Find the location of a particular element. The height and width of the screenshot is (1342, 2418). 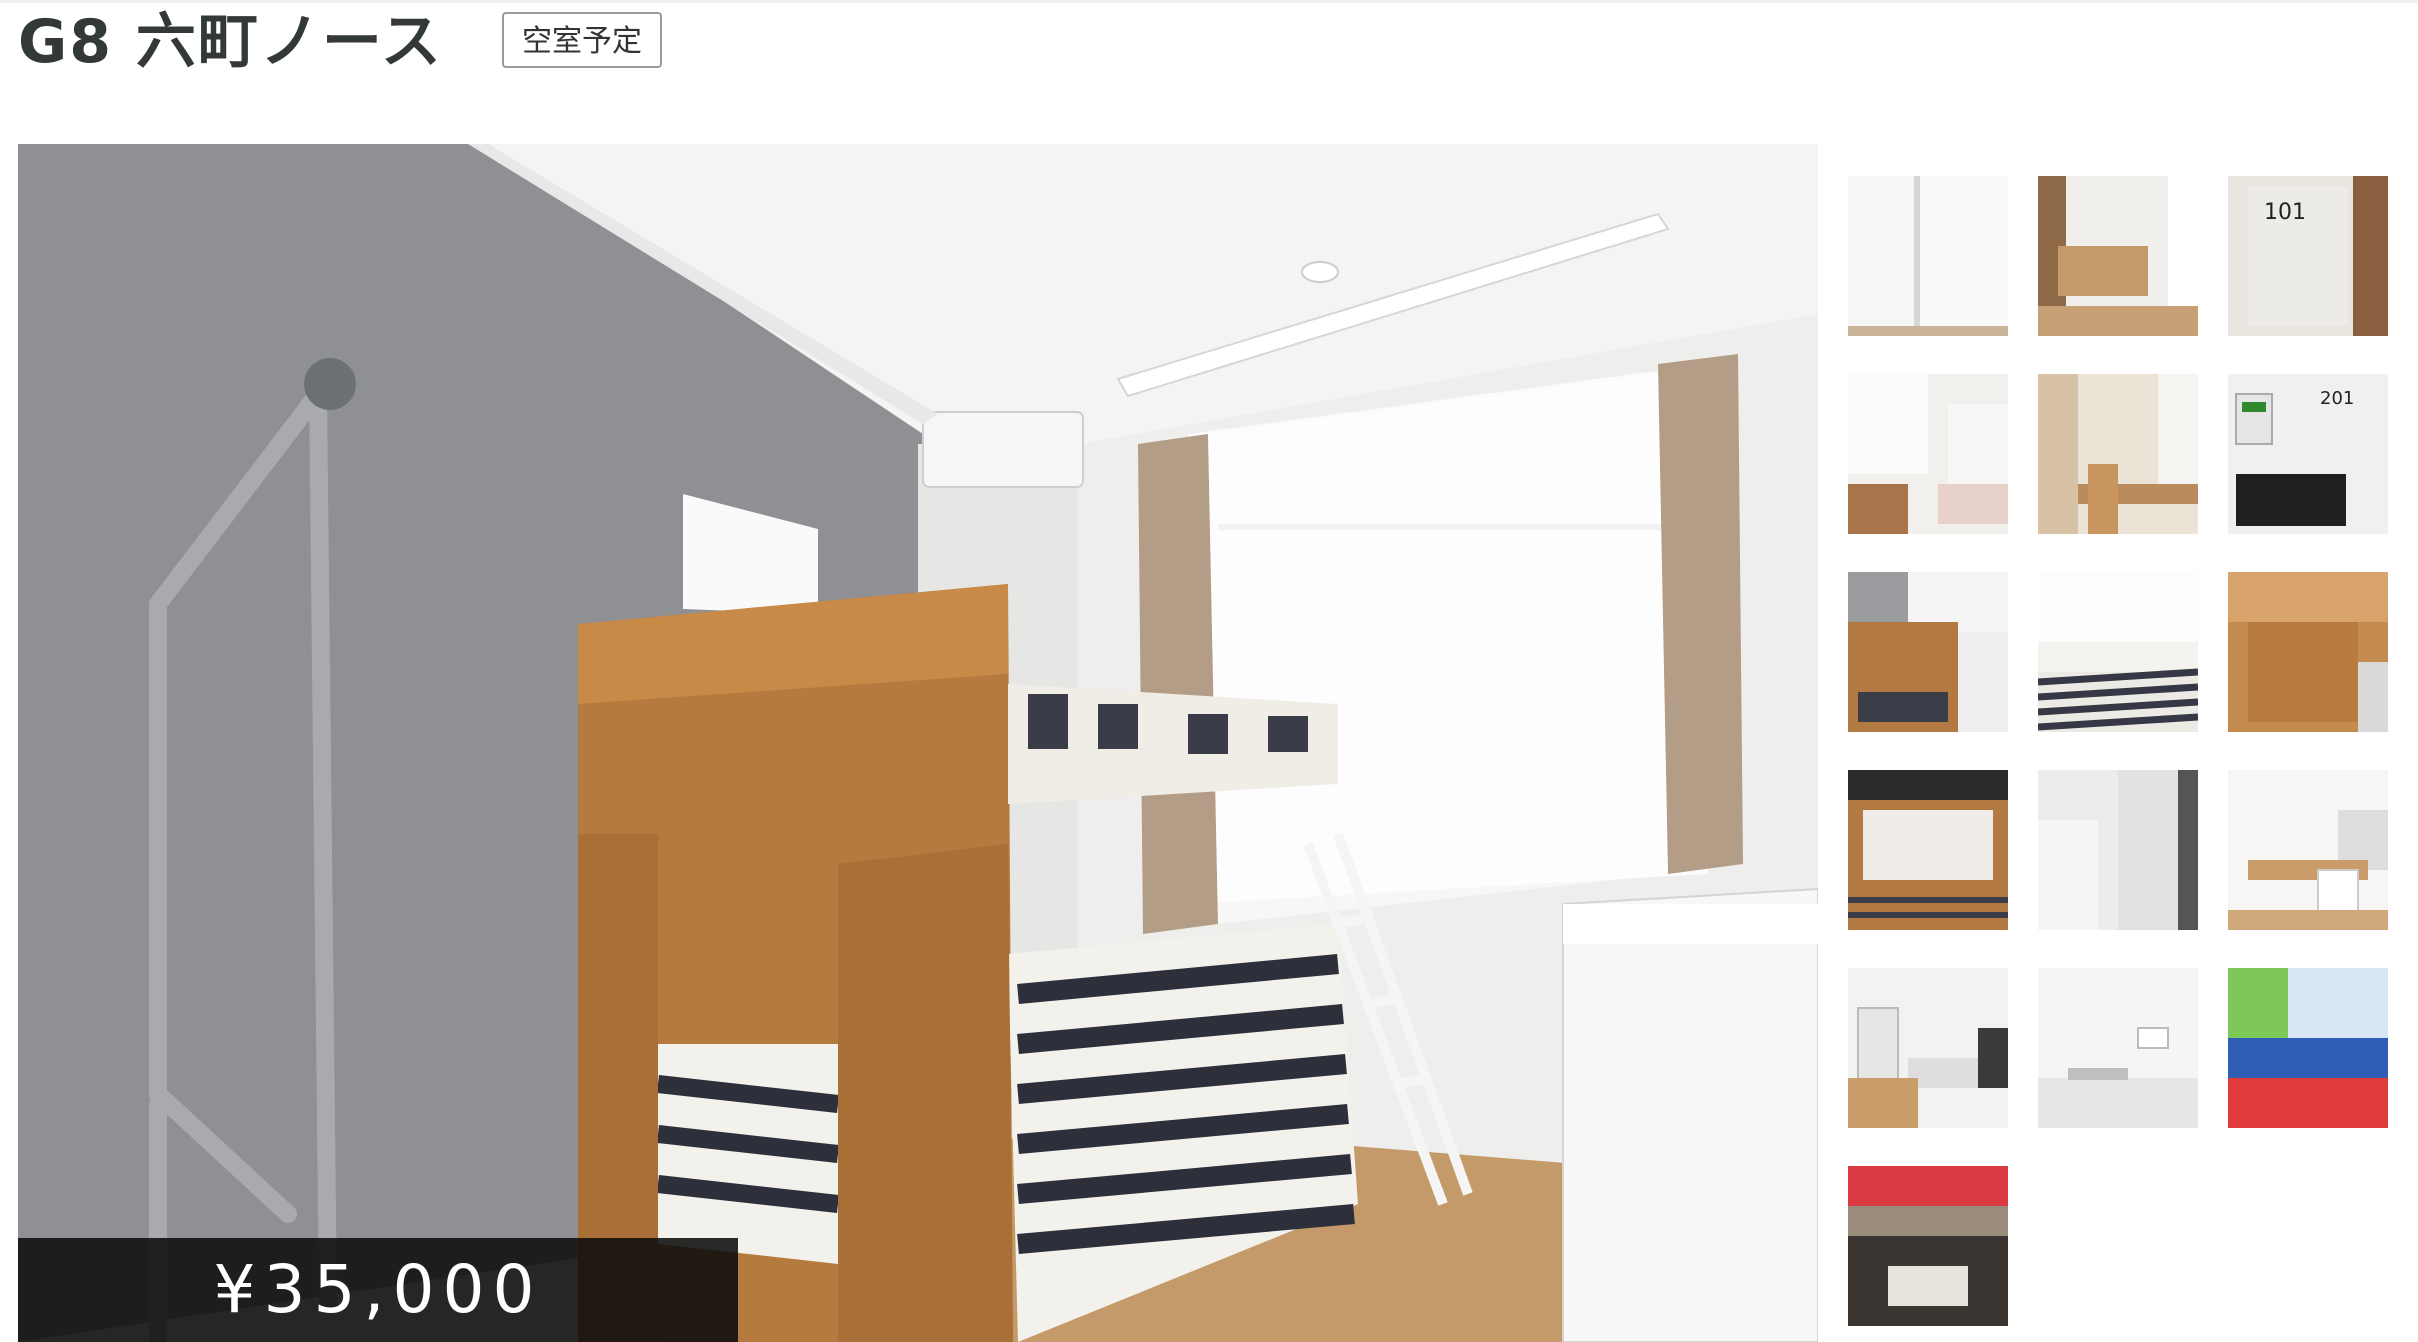

thumbnail-item: 201 is located at coordinates (2308, 454).